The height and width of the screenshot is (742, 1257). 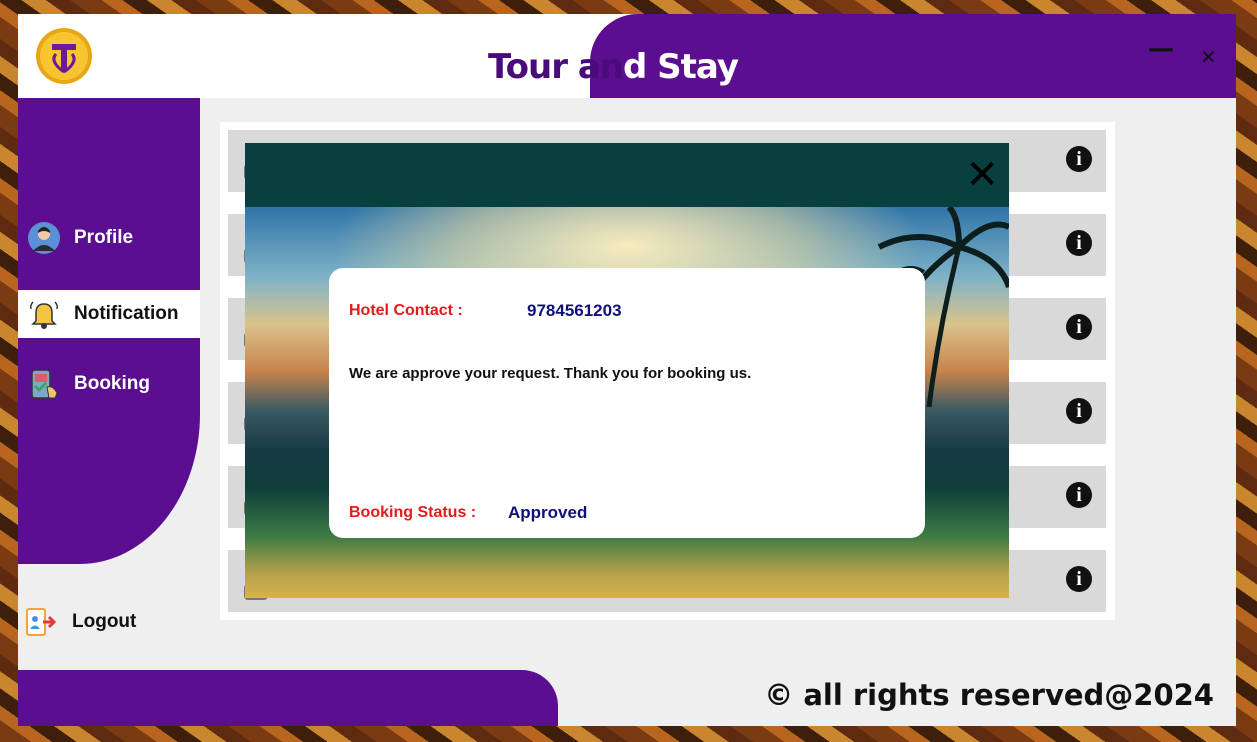 What do you see at coordinates (40, 622) in the screenshot?
I see `logout-icon` at bounding box center [40, 622].